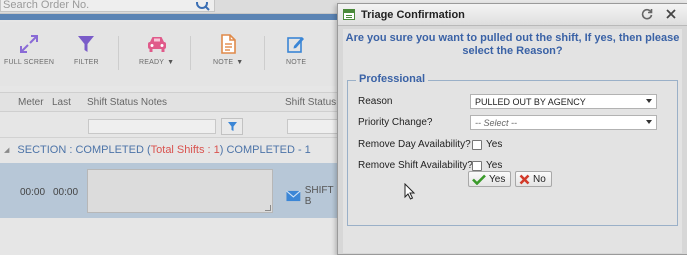  I want to click on close-icon, so click(671, 14).